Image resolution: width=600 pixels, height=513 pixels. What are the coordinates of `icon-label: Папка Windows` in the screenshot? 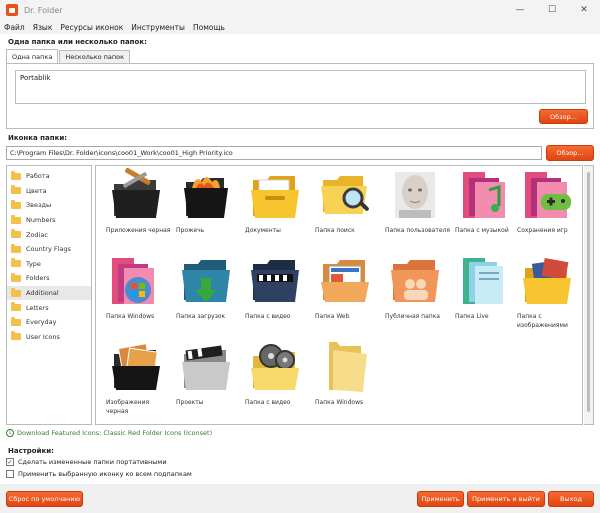 It's located at (130, 316).